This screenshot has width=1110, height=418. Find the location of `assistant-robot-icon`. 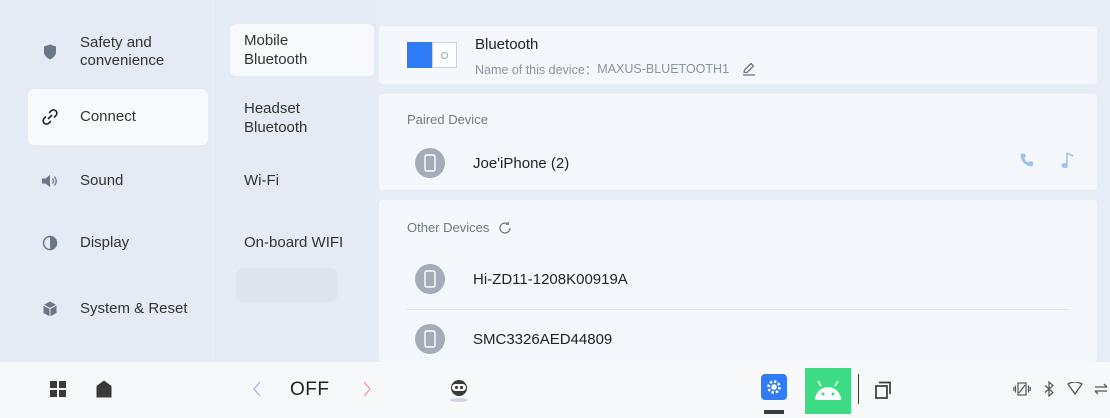

assistant-robot-icon is located at coordinates (459, 390).